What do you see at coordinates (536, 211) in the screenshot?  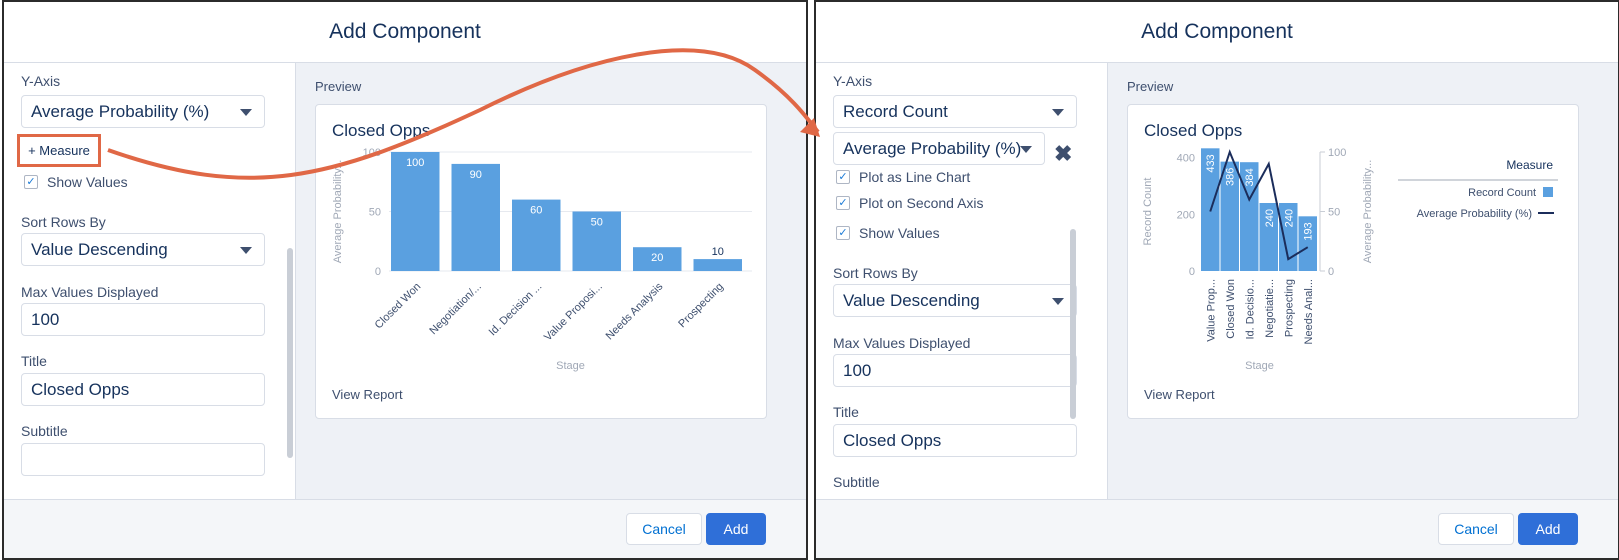 I see `bar-value-label: 60` at bounding box center [536, 211].